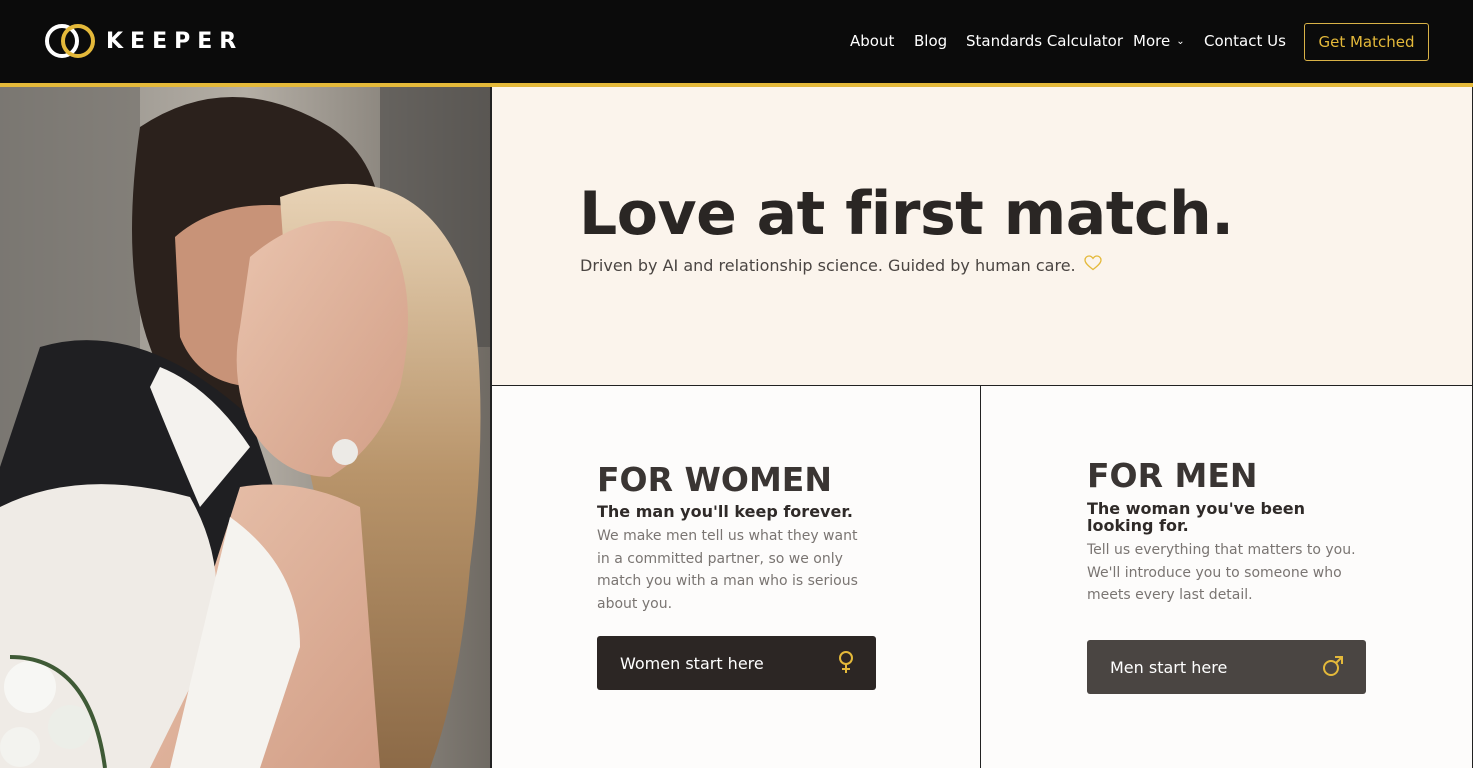 The image size is (1473, 768). What do you see at coordinates (1196, 517) in the screenshot?
I see `men-subtitle: The woman you've been looking for.` at bounding box center [1196, 517].